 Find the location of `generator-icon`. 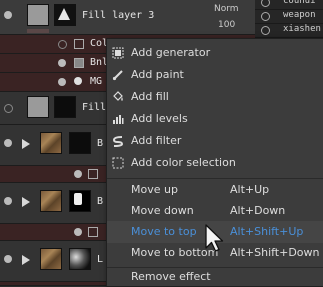

generator-icon is located at coordinates (118, 53).